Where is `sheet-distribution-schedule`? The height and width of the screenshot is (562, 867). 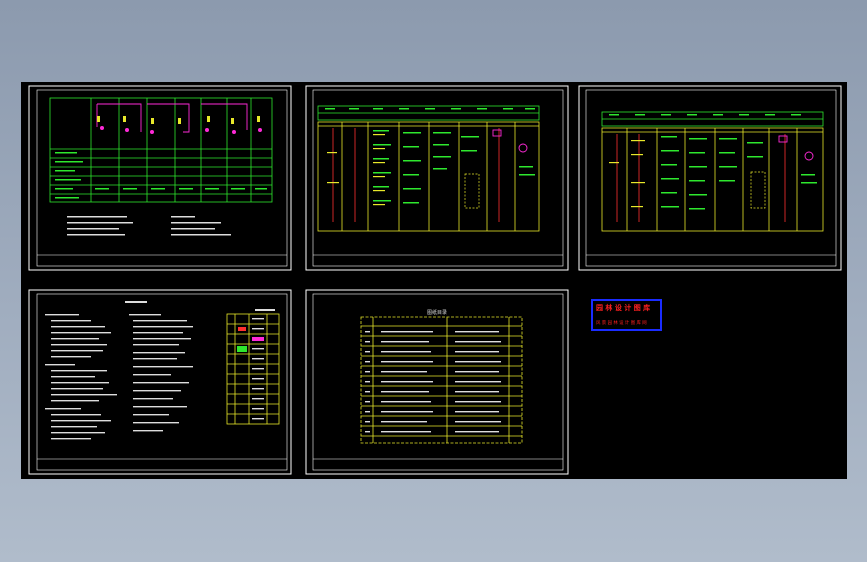 sheet-distribution-schedule is located at coordinates (437, 178).